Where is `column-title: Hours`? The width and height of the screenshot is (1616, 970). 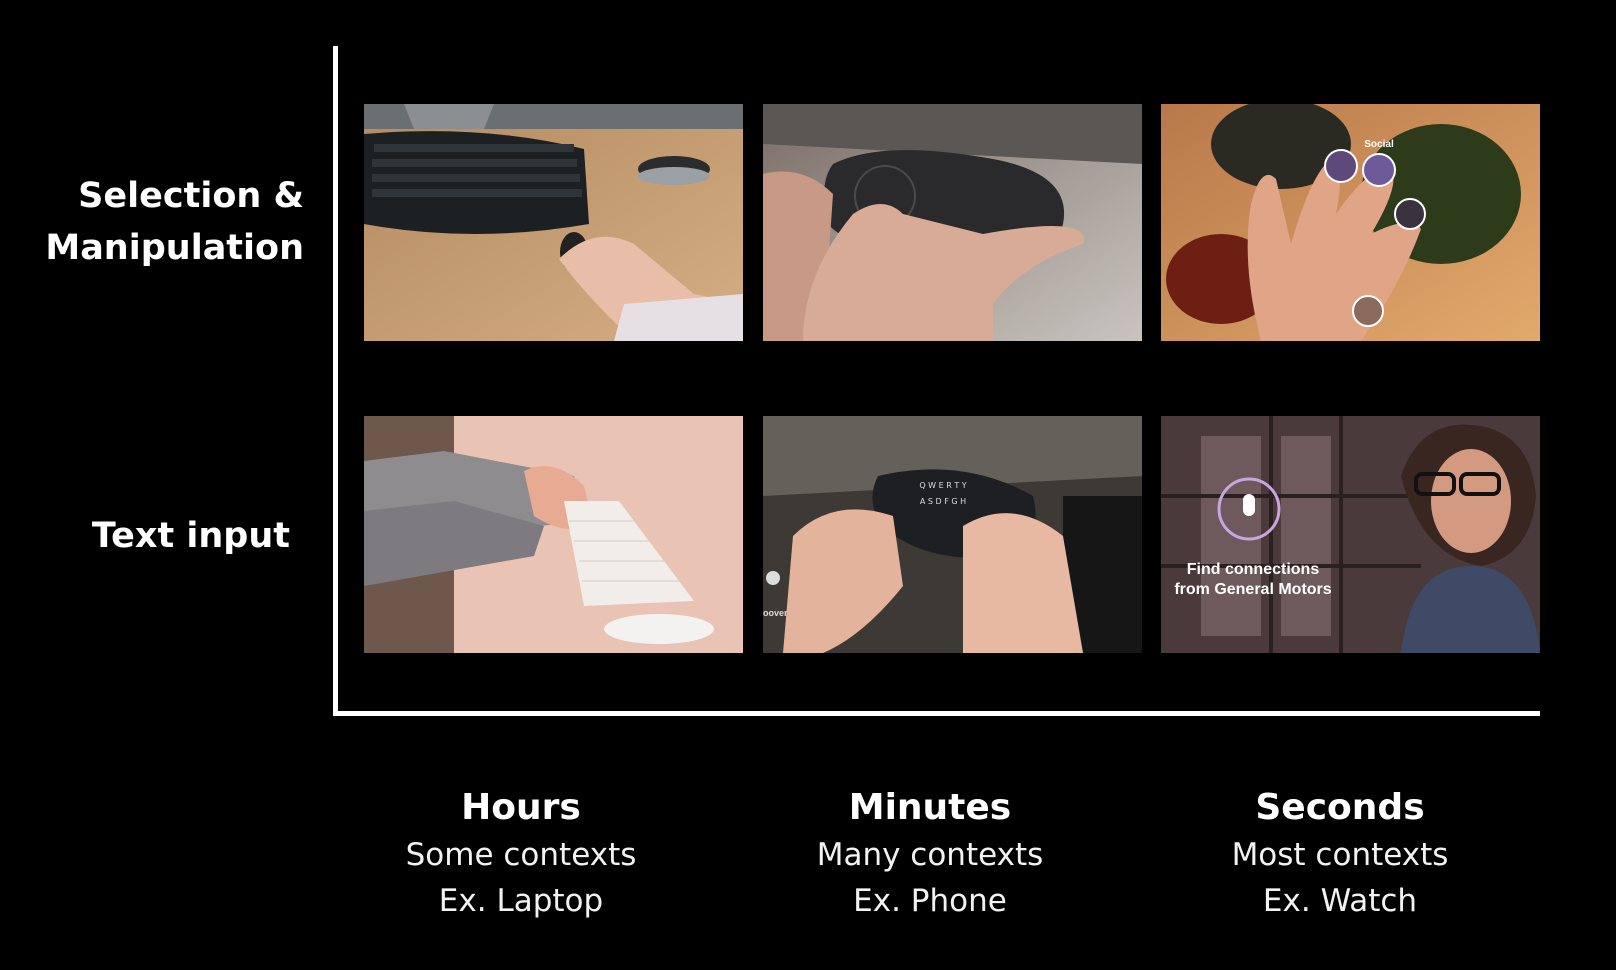
column-title: Hours is located at coordinates (521, 807).